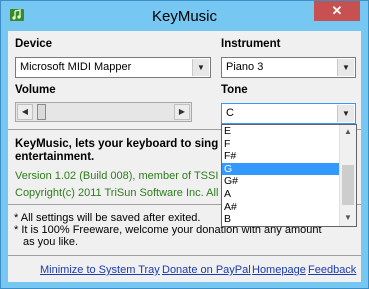  I want to click on title-bar: KeyMusic ✕, so click(184, 16).